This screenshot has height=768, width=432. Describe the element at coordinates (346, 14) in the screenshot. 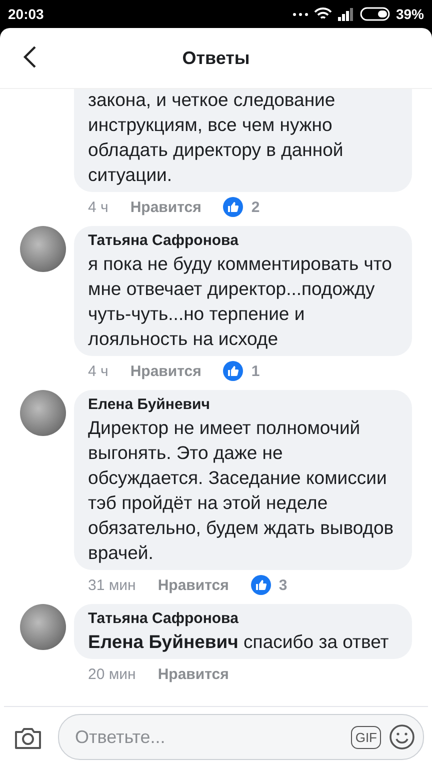

I see `signal-icon` at that location.